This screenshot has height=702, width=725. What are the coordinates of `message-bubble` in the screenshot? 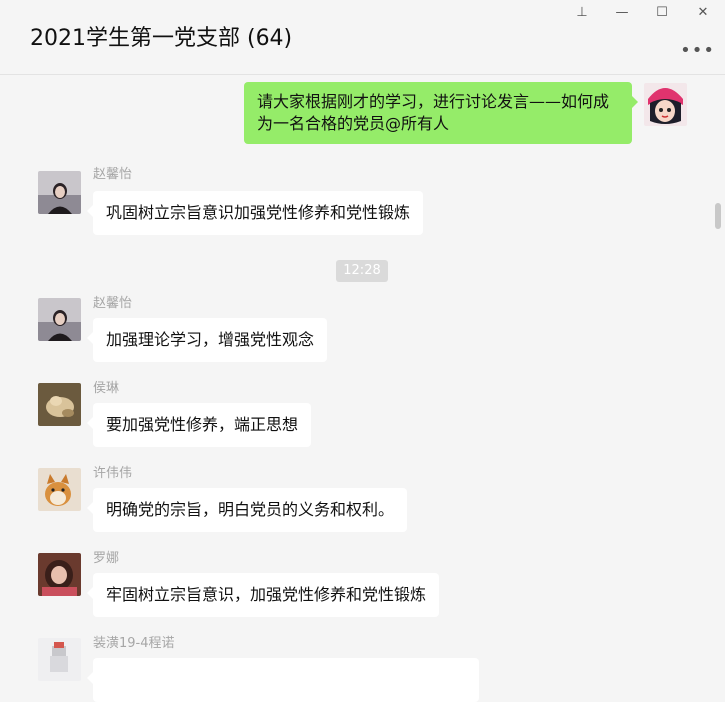 It's located at (283, 680).